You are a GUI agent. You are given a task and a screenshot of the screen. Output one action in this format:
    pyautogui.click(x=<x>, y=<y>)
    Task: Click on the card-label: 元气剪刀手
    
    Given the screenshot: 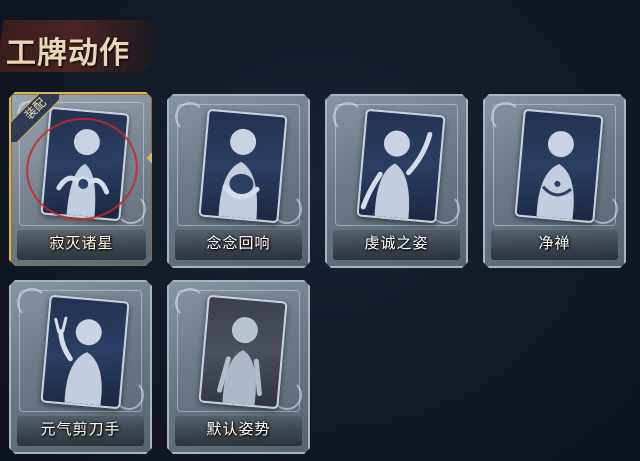 What is the action you would take?
    pyautogui.click(x=80, y=429)
    